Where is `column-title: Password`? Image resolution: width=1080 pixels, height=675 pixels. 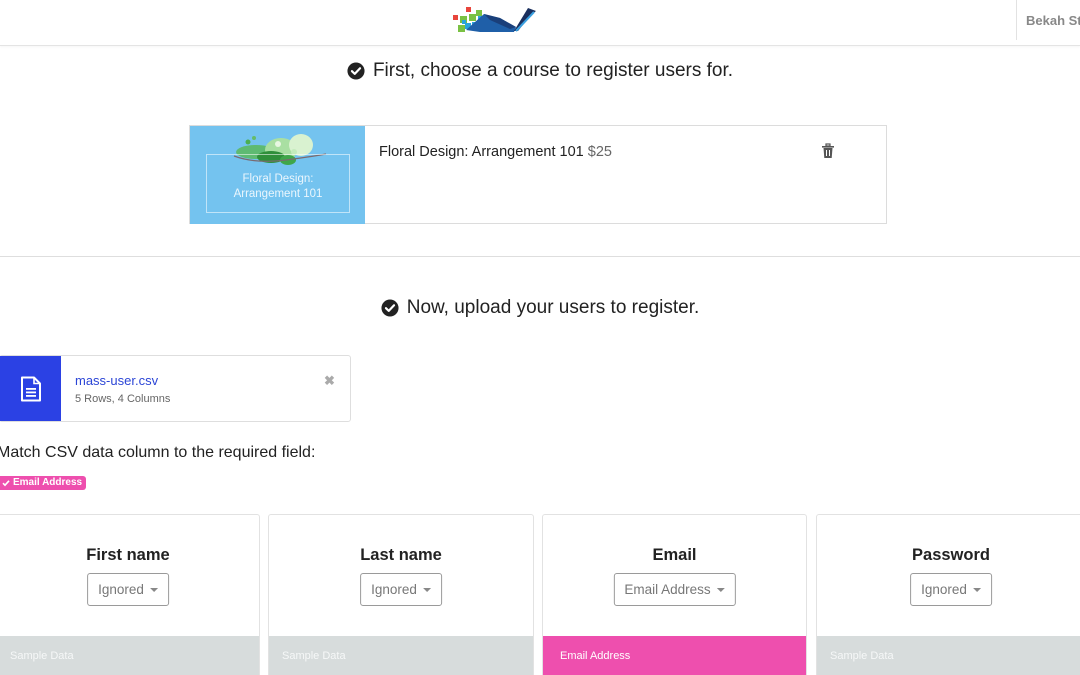 column-title: Password is located at coordinates (951, 555).